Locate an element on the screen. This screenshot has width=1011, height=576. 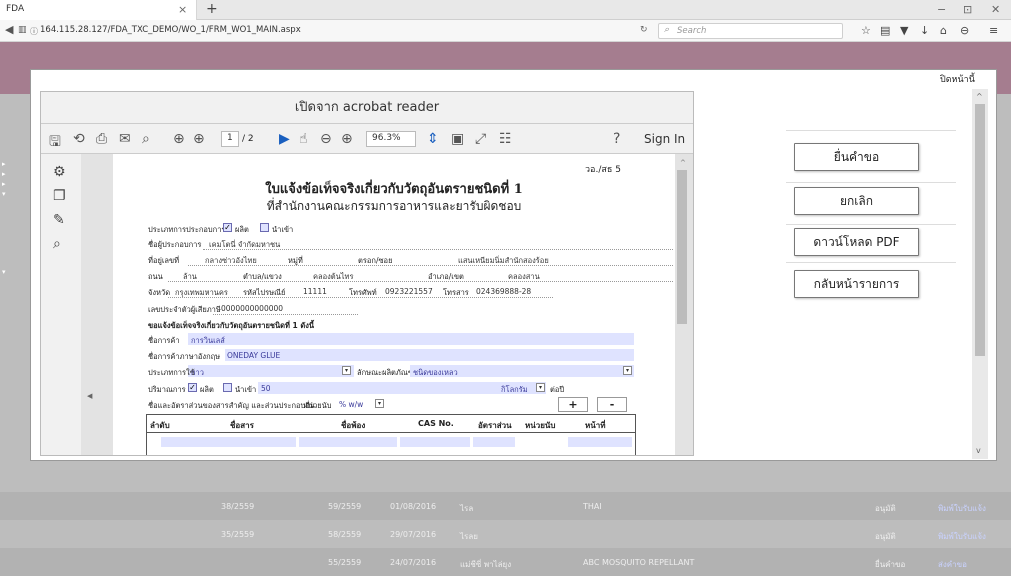
function-field is located at coordinates (600, 442).